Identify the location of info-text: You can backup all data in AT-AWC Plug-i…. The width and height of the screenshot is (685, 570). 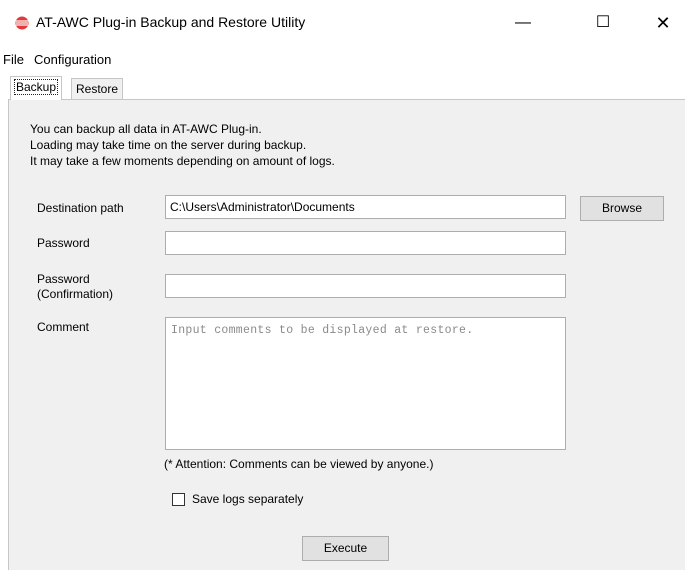
(182, 145).